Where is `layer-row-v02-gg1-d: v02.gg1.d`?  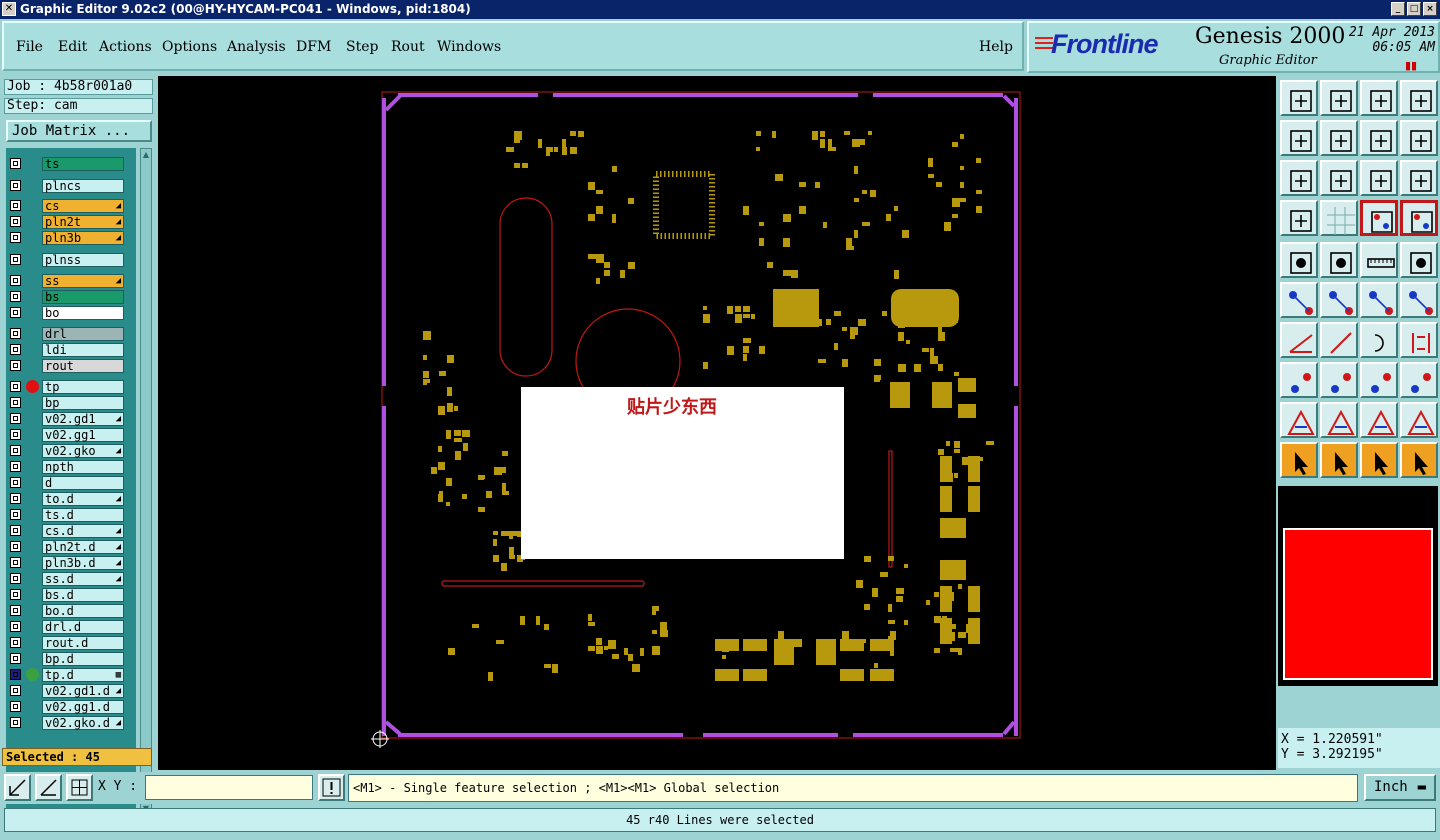 layer-row-v02-gg1-d: v02.gg1.d is located at coordinates (71, 707).